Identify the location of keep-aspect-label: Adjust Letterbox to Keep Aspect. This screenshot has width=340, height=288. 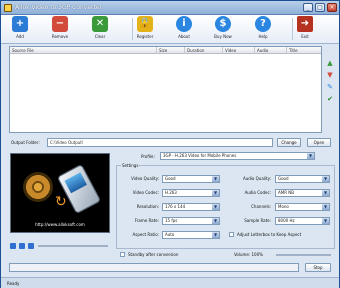
(269, 234).